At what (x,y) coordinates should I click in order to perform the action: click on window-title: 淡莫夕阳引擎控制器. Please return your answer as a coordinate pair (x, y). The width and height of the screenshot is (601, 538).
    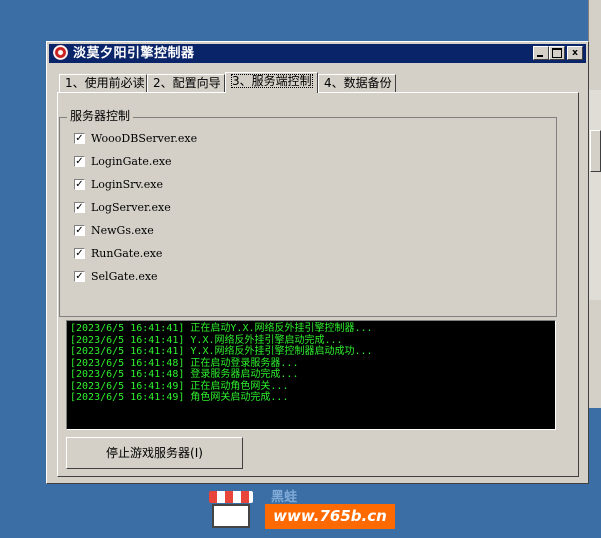
    Looking at the image, I should click on (134, 53).